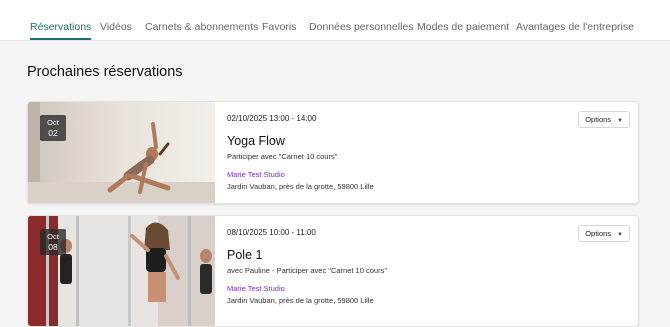 The image size is (670, 327). Describe the element at coordinates (575, 20) in the screenshot. I see `tab-company-benefits: Avantages de l'entreprise` at that location.